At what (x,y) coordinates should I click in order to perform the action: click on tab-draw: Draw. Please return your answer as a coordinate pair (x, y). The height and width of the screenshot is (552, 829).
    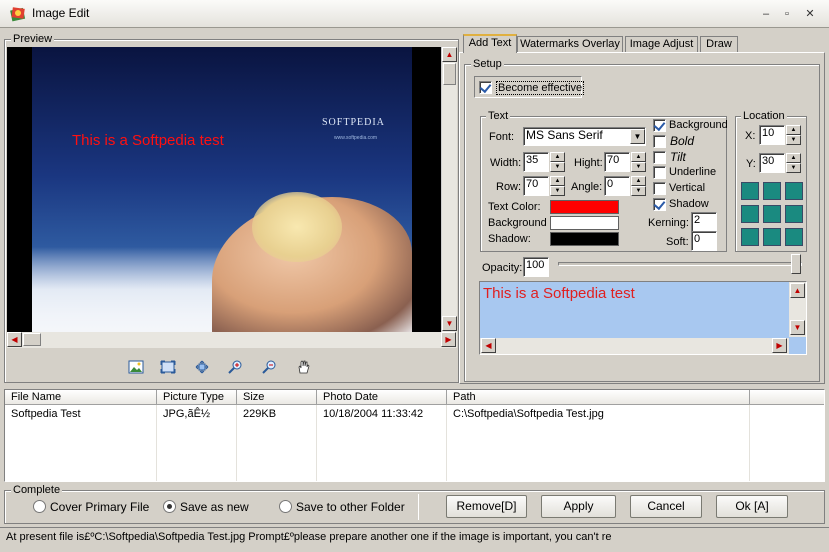
    Looking at the image, I should click on (719, 44).